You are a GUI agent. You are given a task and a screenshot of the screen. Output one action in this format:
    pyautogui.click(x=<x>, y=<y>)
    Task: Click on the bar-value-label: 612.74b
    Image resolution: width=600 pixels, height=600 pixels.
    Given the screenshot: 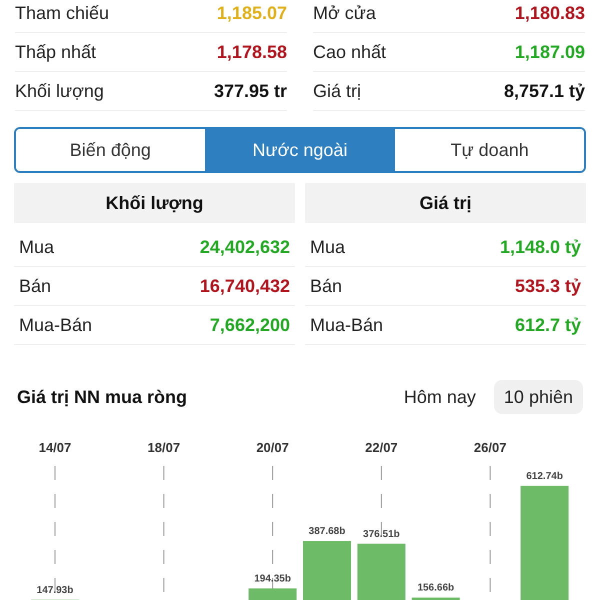 What is the action you would take?
    pyautogui.click(x=544, y=476)
    